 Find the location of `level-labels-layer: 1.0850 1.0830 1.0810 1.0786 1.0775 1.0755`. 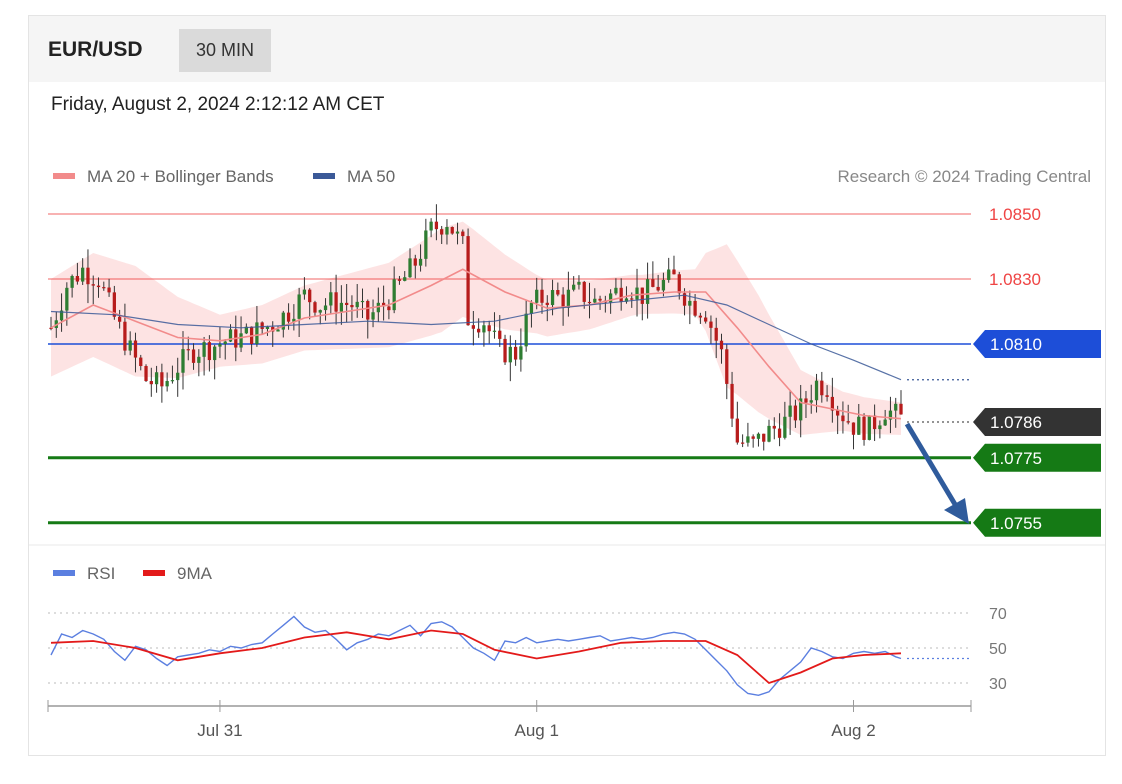

level-labels-layer: 1.0850 1.0830 1.0810 1.0786 1.0775 1.0755 is located at coordinates (1037, 371).